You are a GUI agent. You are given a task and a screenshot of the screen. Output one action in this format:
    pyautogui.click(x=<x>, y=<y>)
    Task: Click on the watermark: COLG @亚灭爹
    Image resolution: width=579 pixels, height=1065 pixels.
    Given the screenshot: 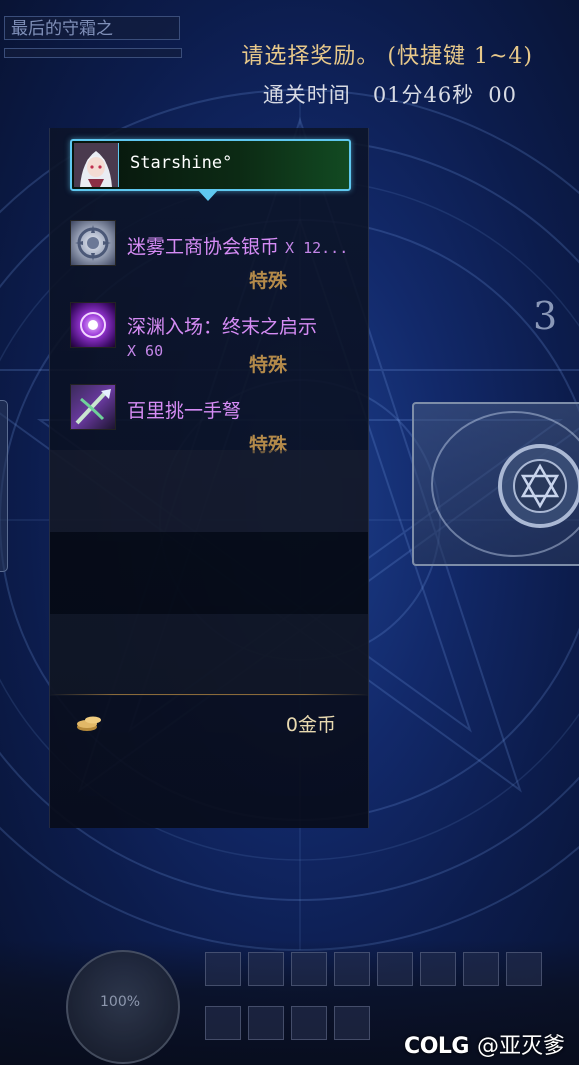 What is the action you would take?
    pyautogui.click(x=484, y=1044)
    